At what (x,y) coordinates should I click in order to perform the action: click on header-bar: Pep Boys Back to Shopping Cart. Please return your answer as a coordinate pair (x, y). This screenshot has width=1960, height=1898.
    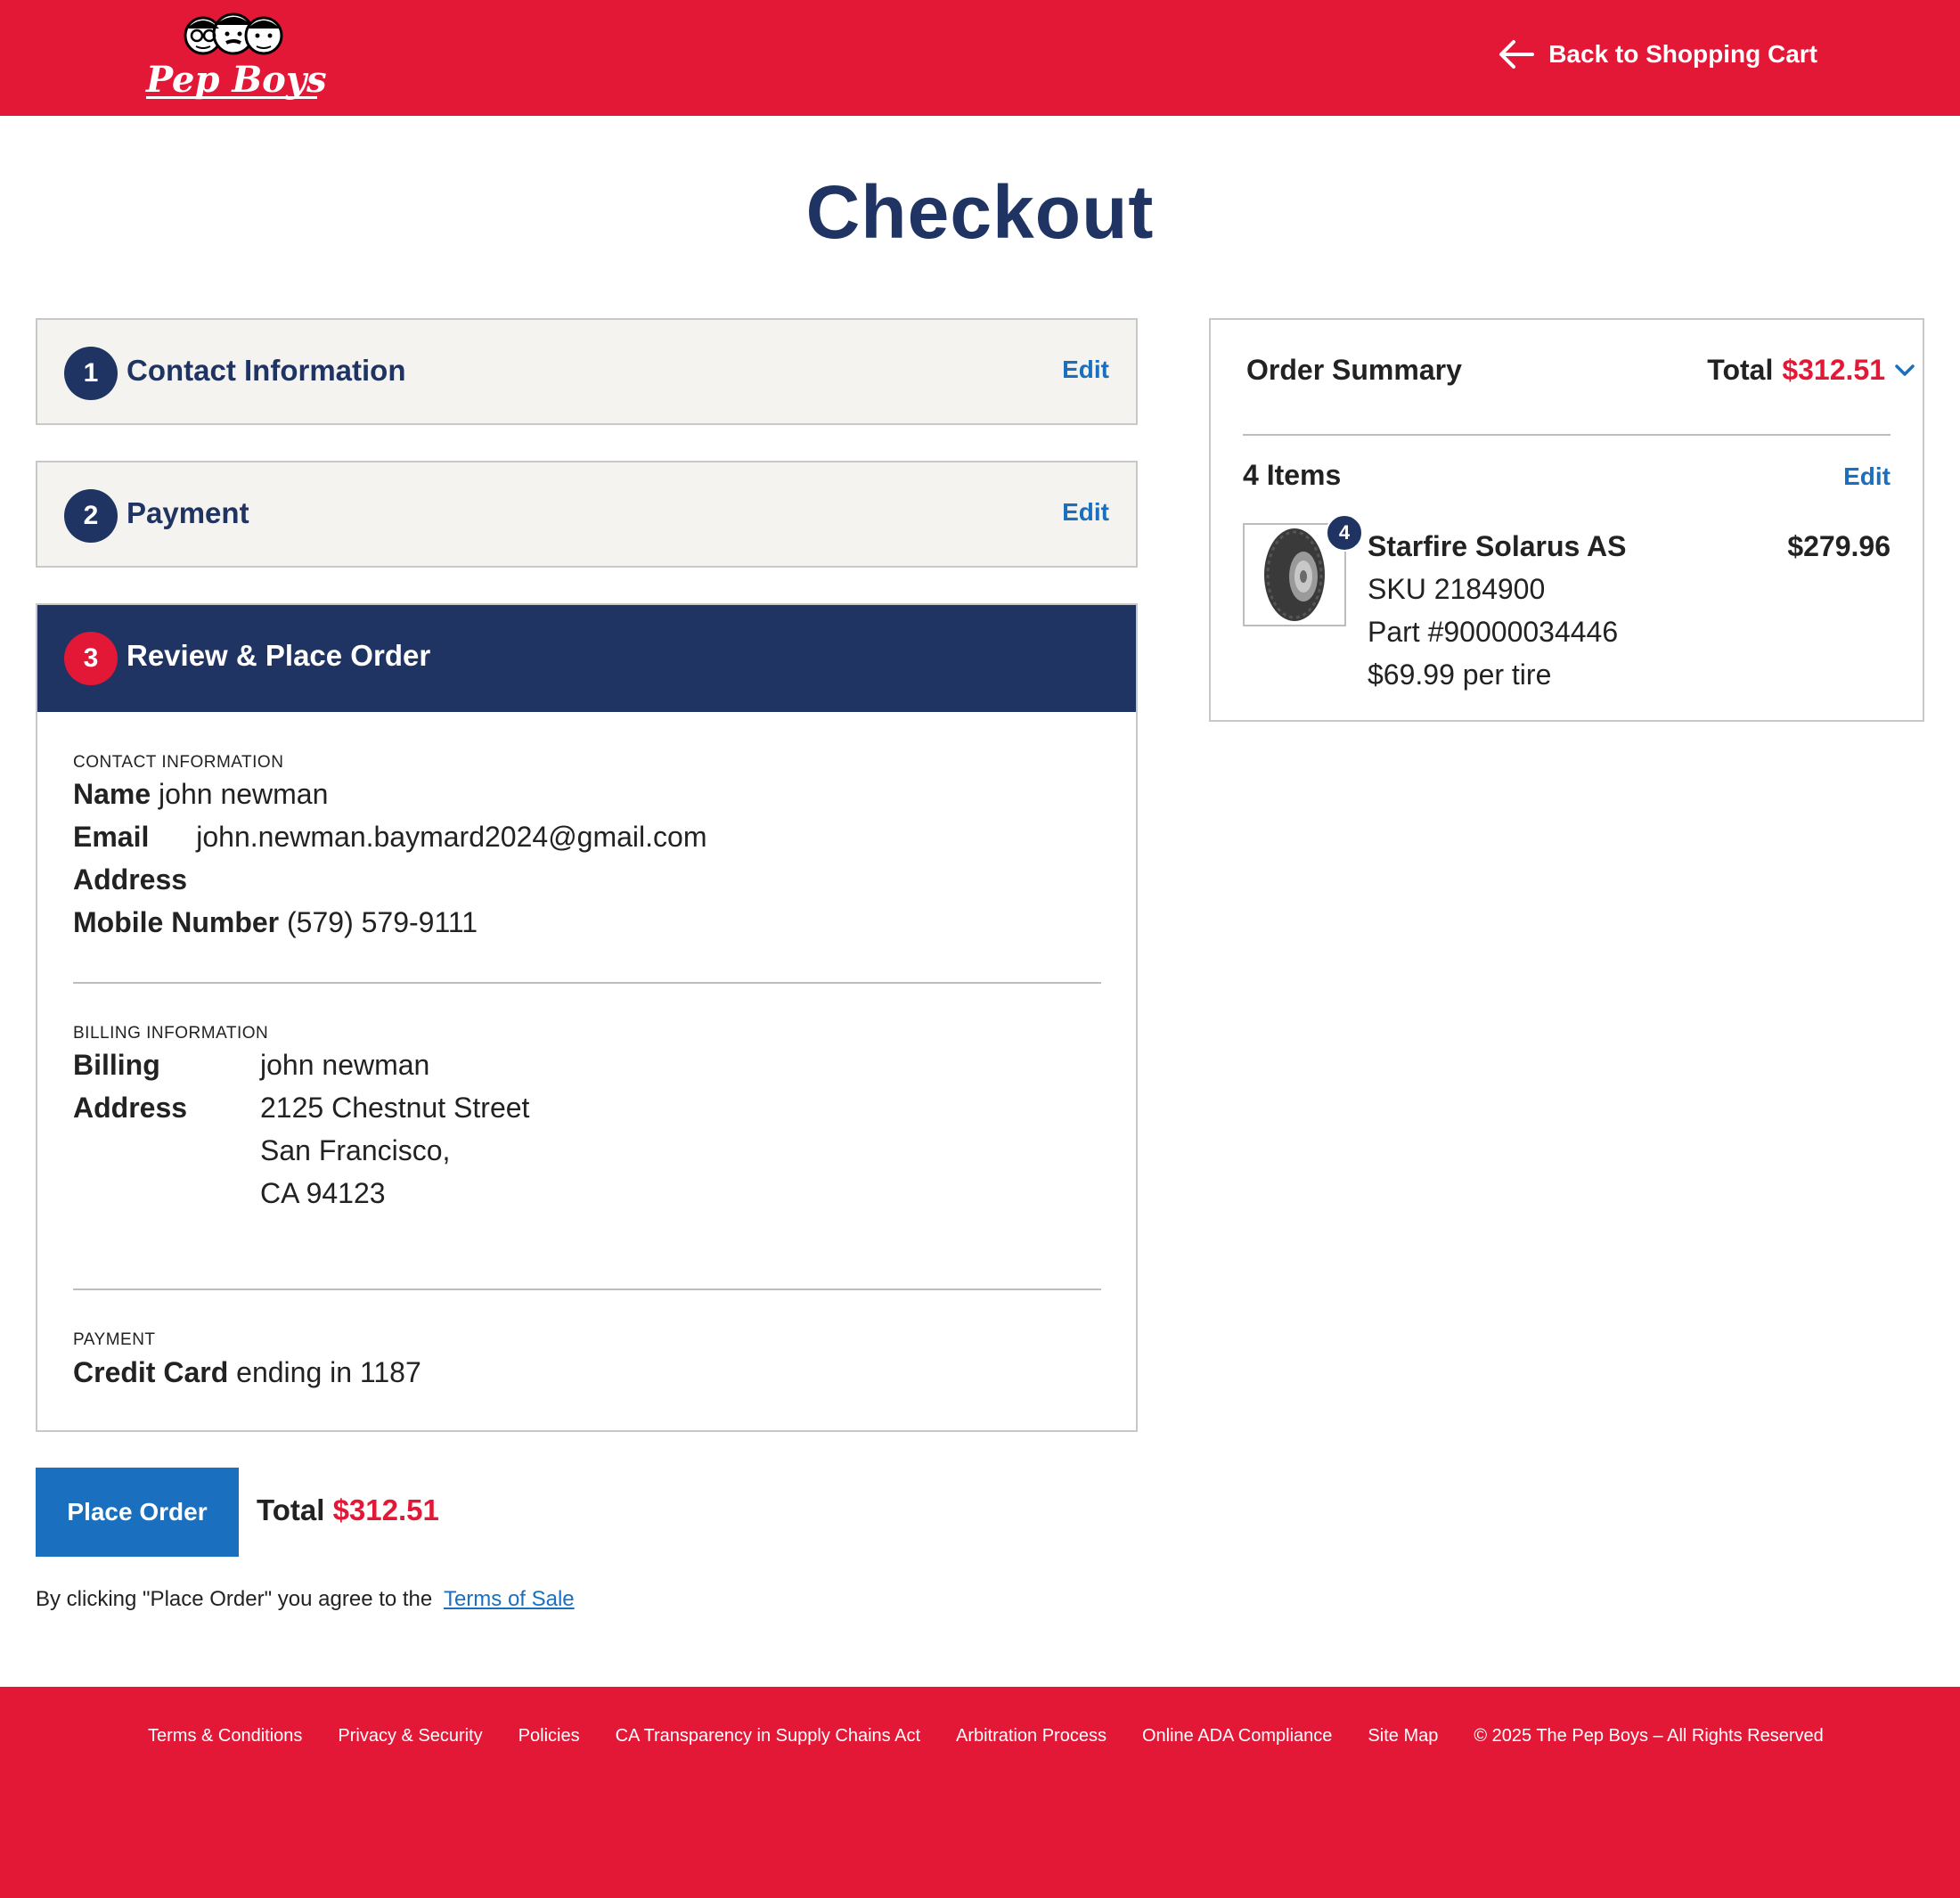
    Looking at the image, I should click on (980, 58).